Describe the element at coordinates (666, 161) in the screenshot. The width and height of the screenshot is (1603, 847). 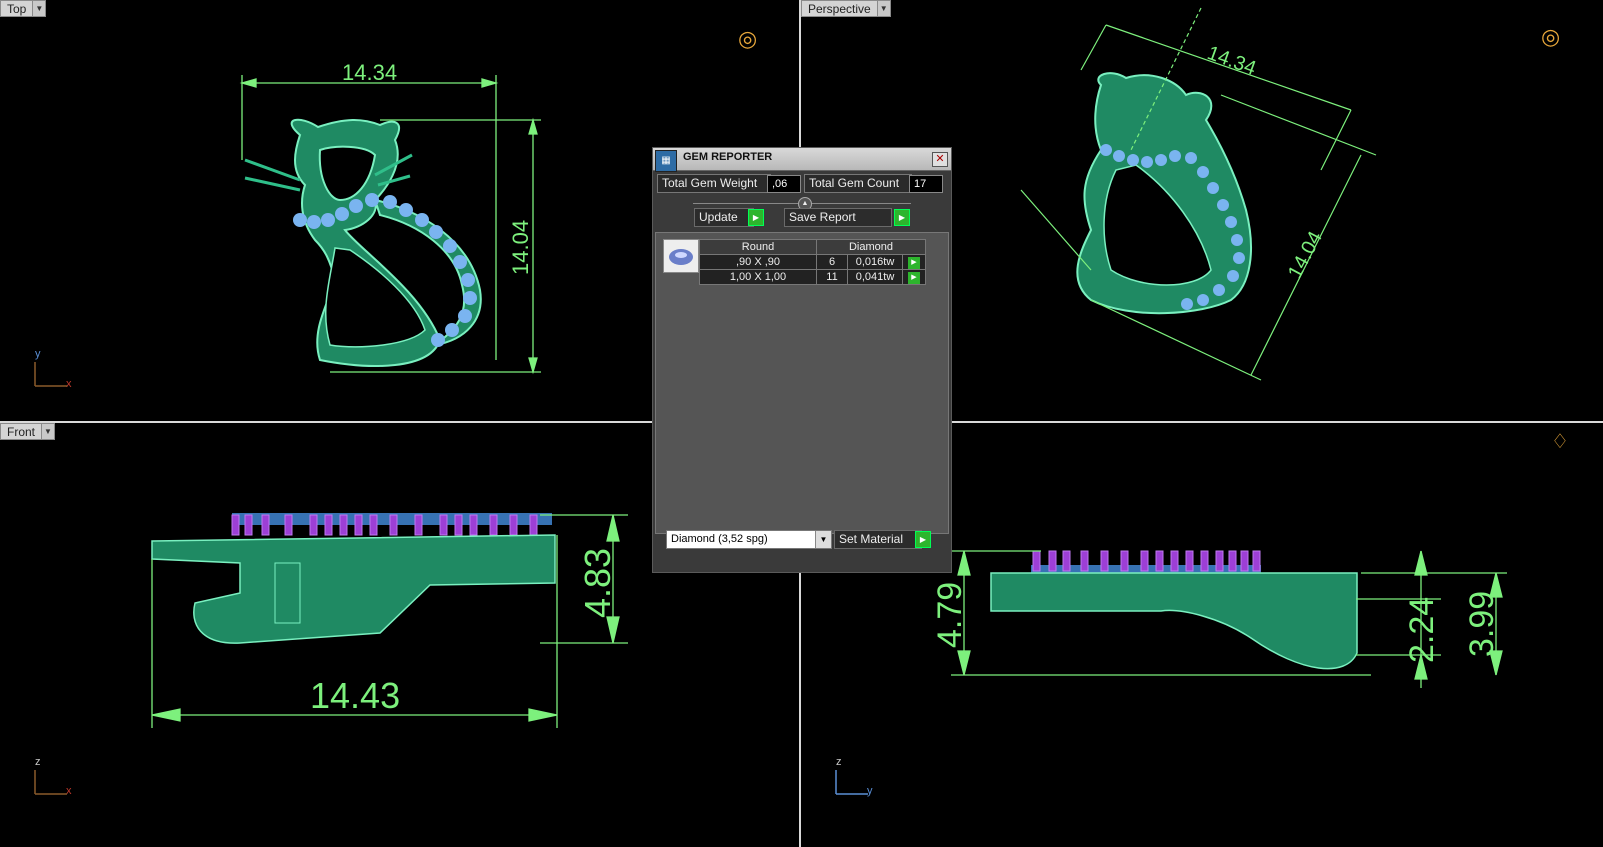
I see `gem-reporter-icon: ▦` at that location.